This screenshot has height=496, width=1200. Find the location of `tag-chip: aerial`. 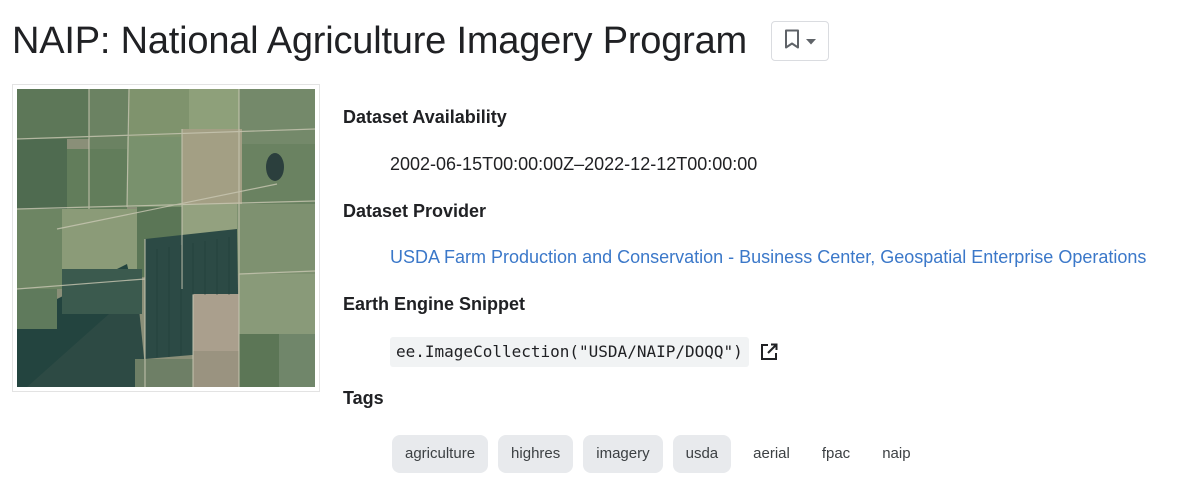

tag-chip: aerial is located at coordinates (771, 454).